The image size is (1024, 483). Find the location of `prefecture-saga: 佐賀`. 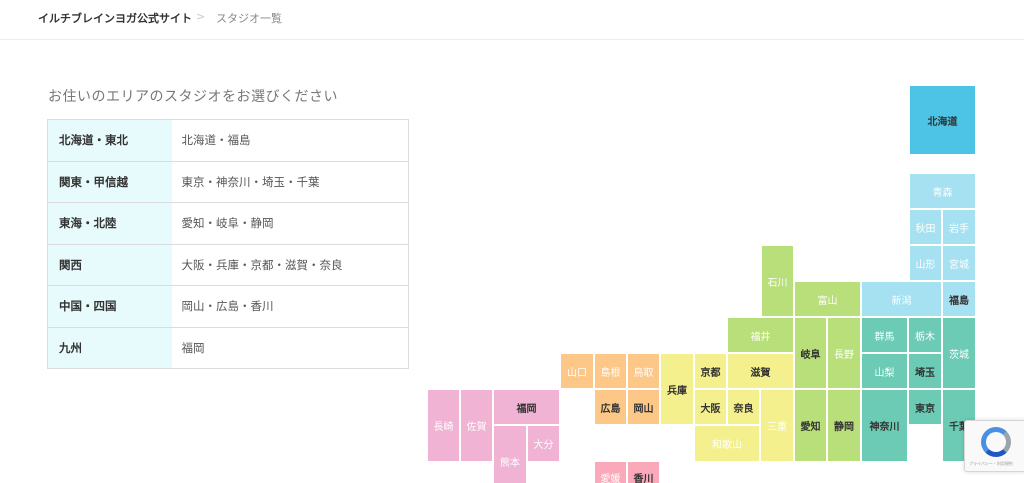

prefecture-saga: 佐賀 is located at coordinates (476, 425).